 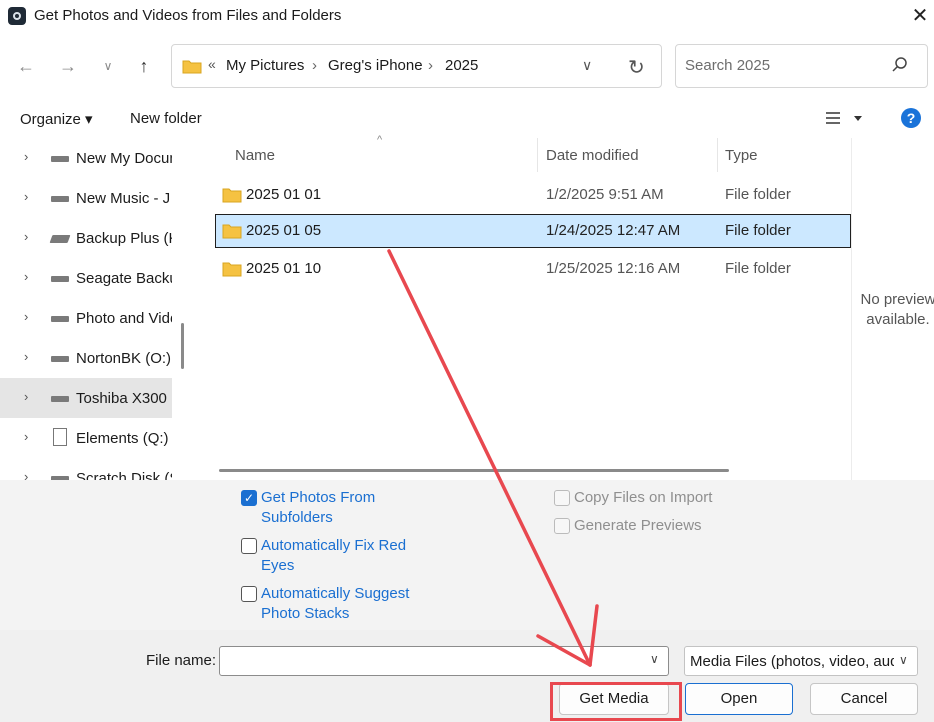 I want to click on nav-item: › Seagate Backup, so click(x=86, y=278).